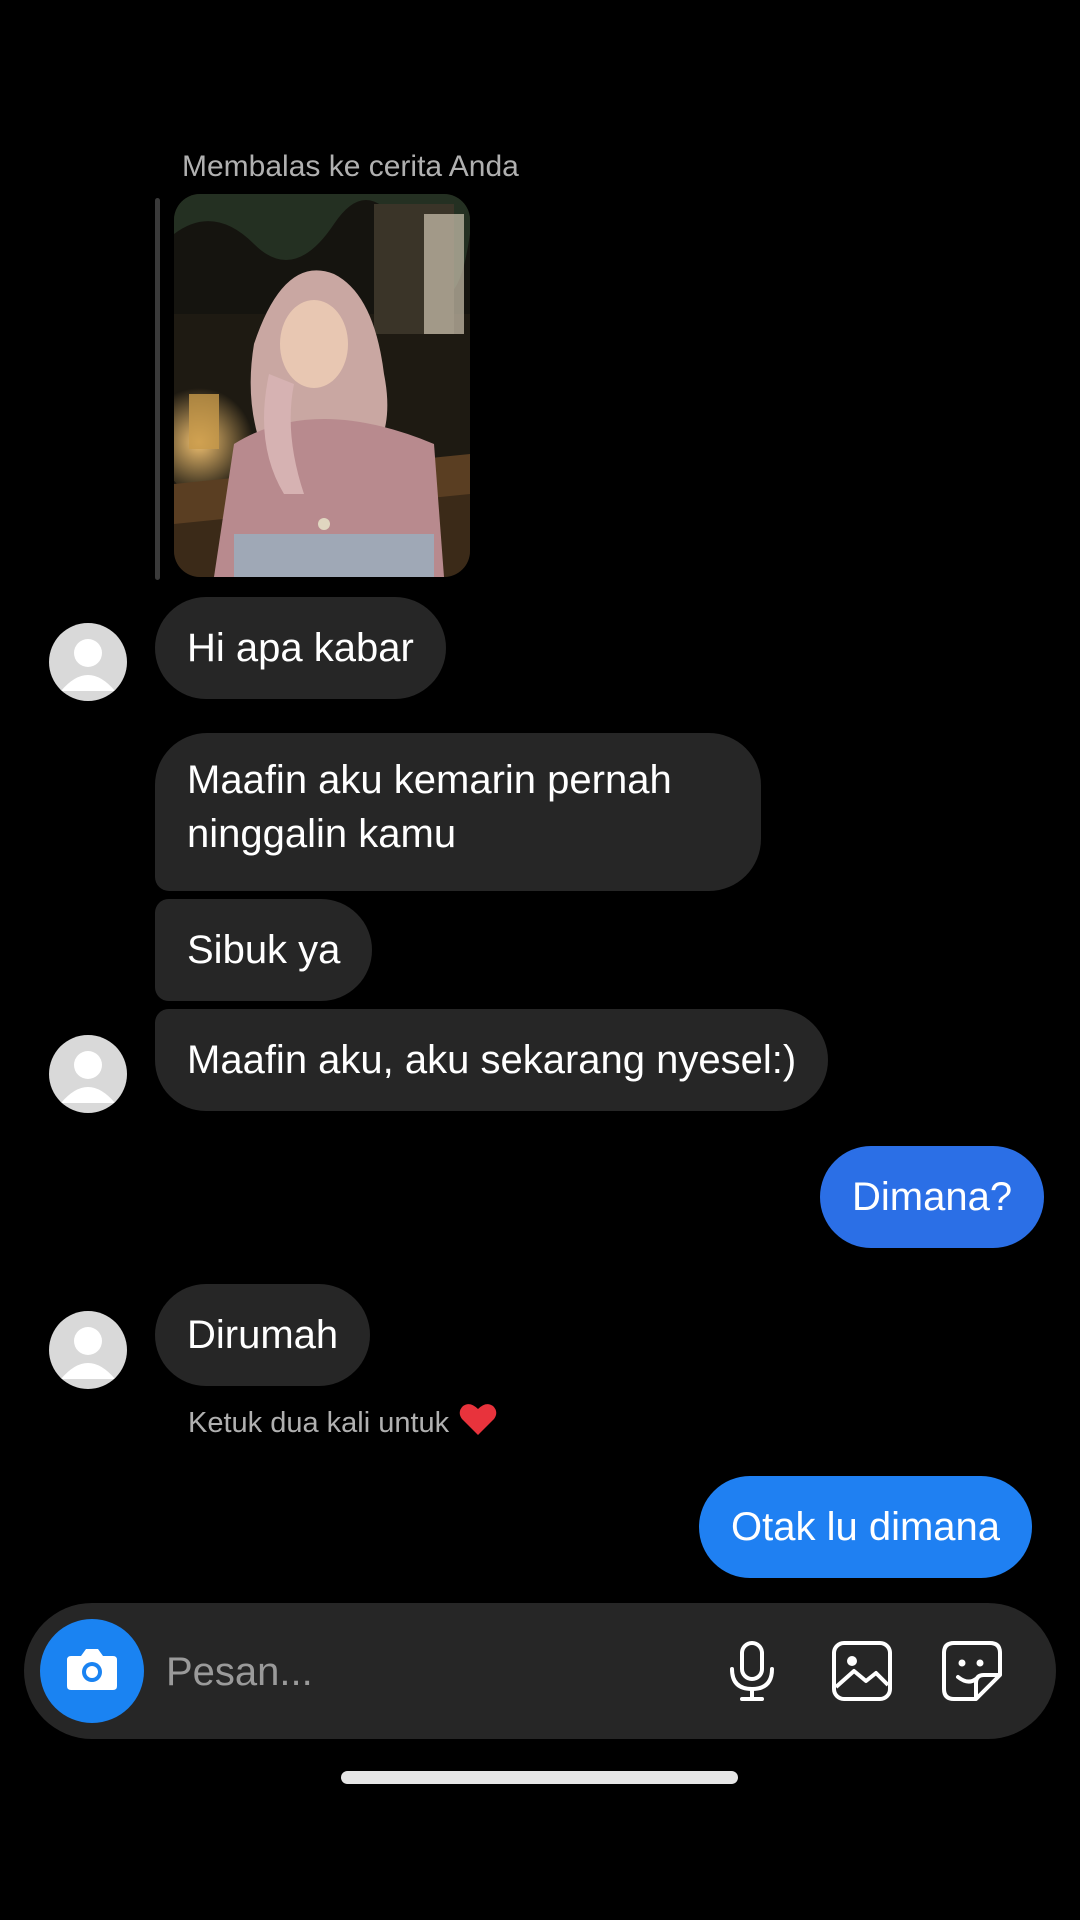  I want to click on double-tap-hint: Ketuk dua kali untuk, so click(342, 1423).